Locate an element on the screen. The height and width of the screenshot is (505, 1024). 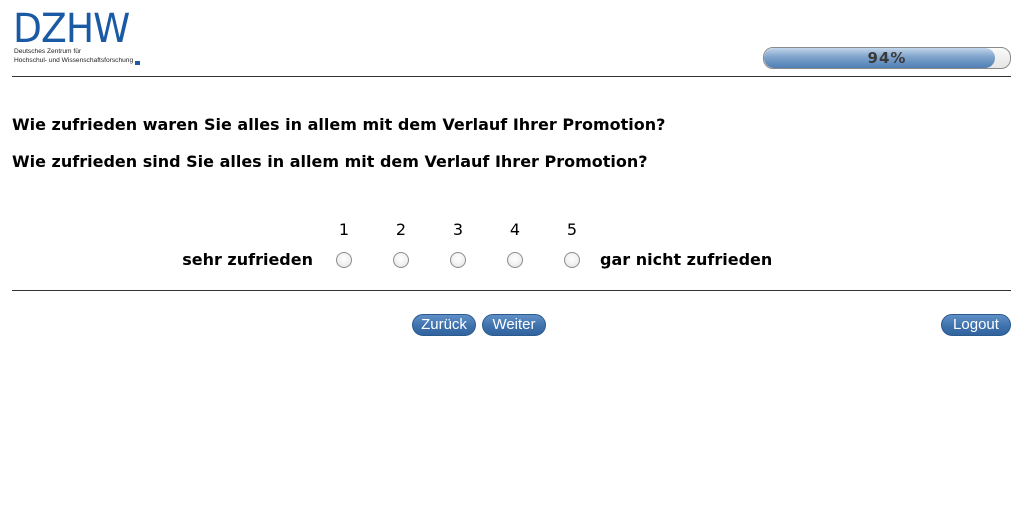
logo-mark: DZHW is located at coordinates (71, 29).